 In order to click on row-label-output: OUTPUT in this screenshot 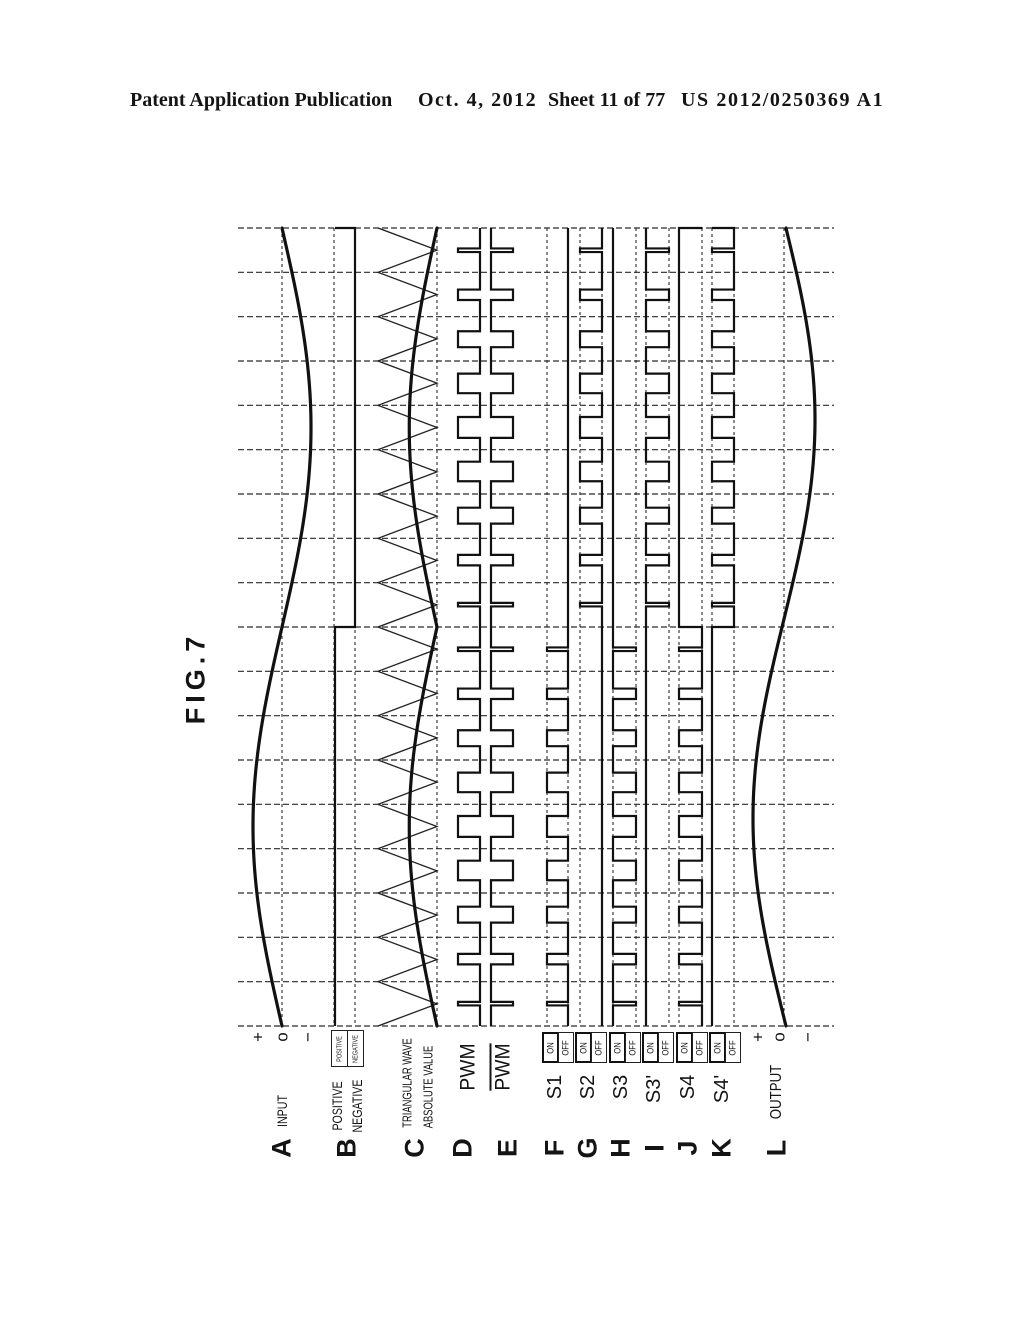, I will do `click(776, 1092)`.